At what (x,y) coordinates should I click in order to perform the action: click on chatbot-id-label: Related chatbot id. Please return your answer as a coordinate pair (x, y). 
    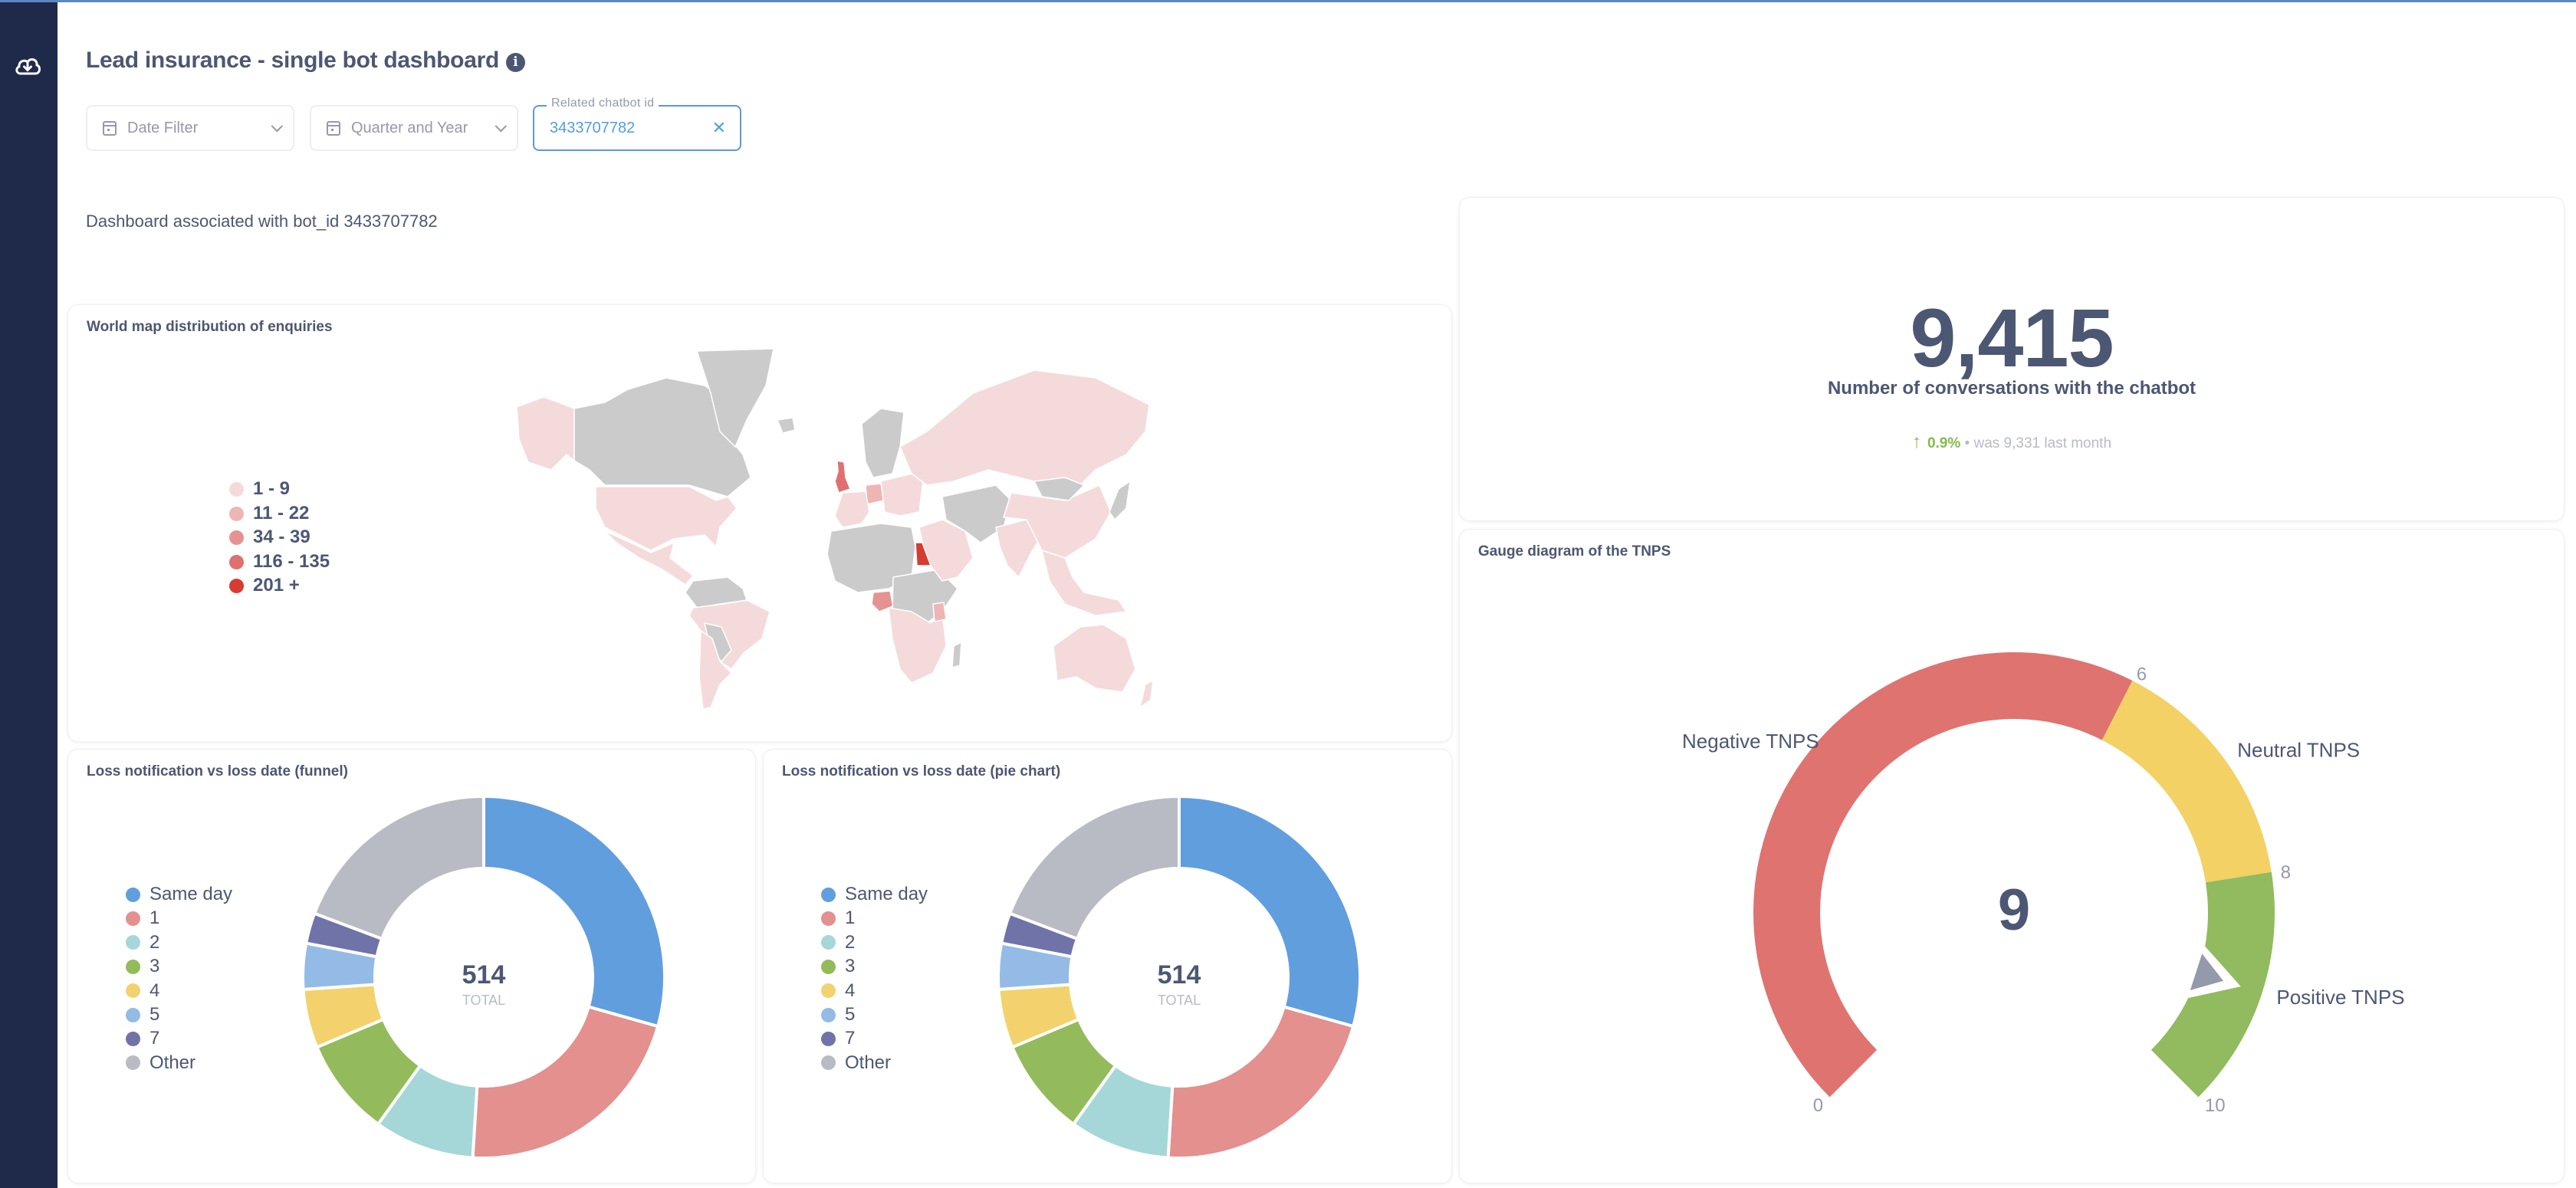
    Looking at the image, I should click on (603, 103).